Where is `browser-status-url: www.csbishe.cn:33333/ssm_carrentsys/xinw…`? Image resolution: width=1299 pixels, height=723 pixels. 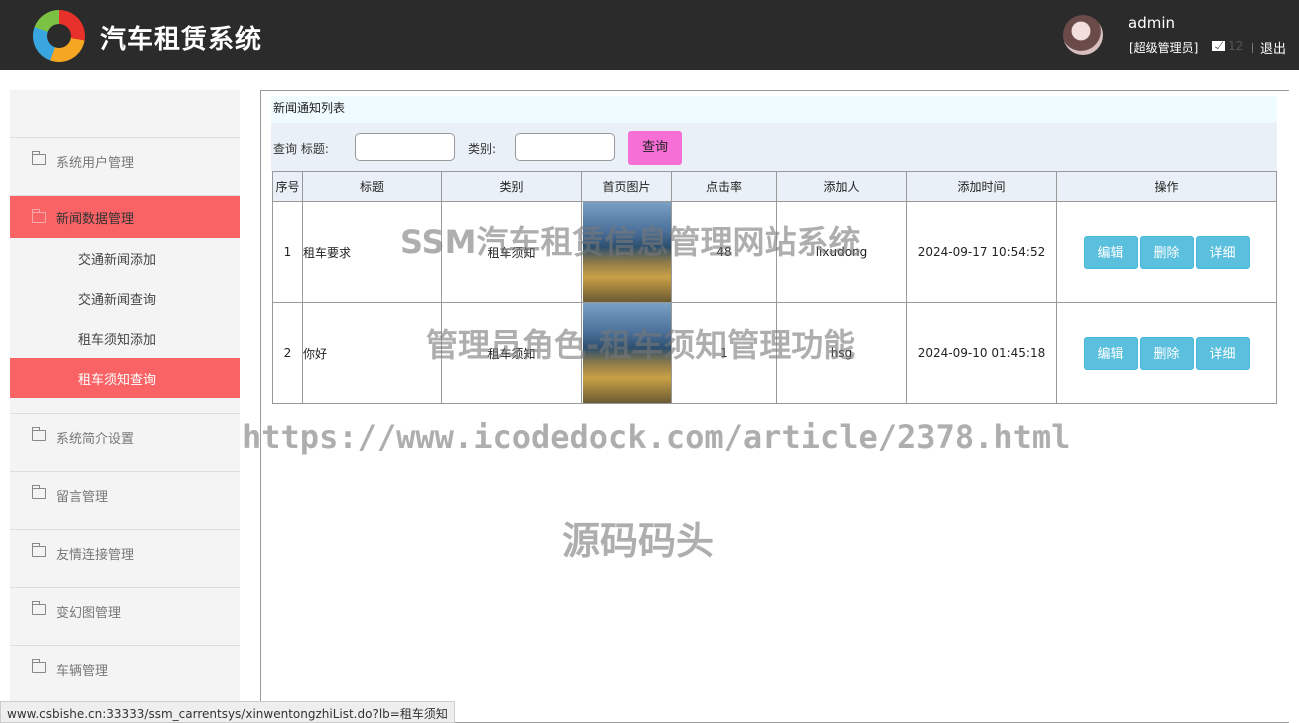
browser-status-url: www.csbishe.cn:33333/ssm_carrentsys/xinw… is located at coordinates (227, 712).